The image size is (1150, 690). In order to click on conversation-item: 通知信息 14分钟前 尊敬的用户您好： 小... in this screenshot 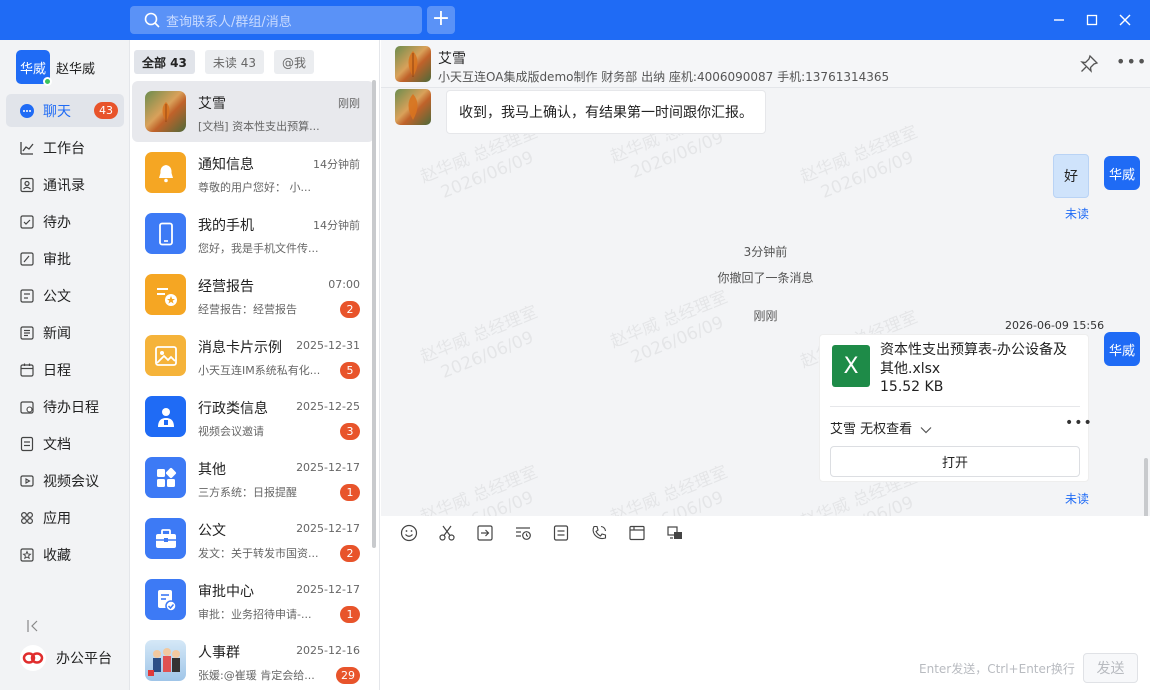, I will do `click(253, 172)`.